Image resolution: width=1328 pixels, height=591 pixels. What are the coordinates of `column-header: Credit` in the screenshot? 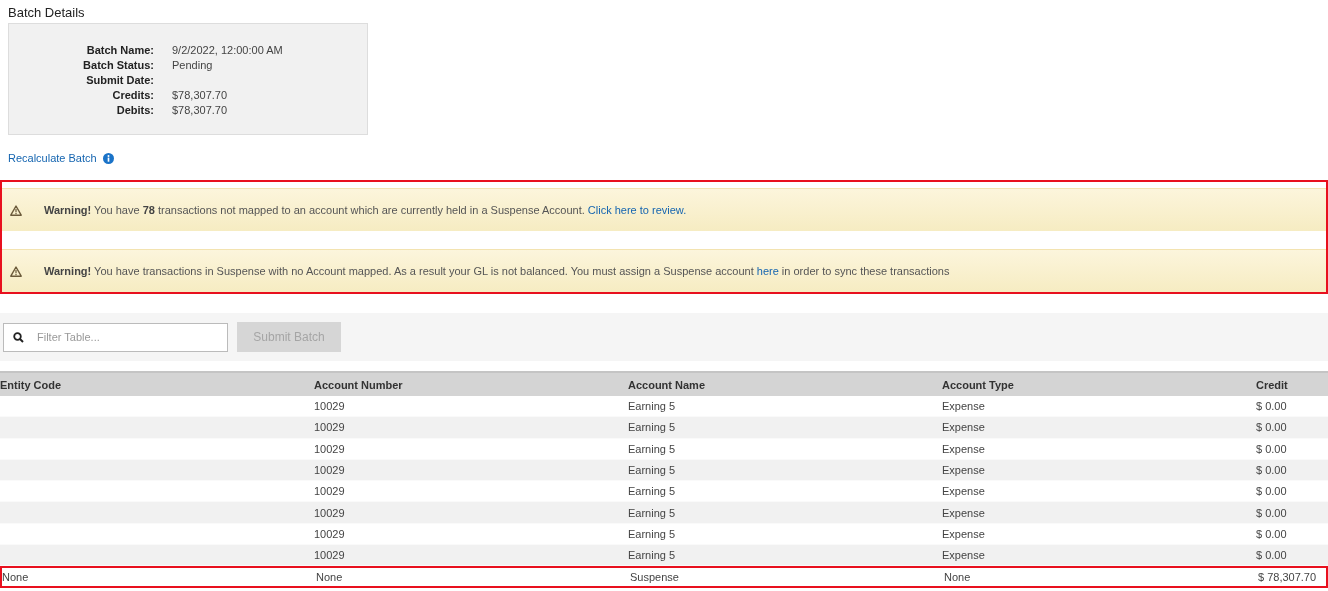 It's located at (1292, 384).